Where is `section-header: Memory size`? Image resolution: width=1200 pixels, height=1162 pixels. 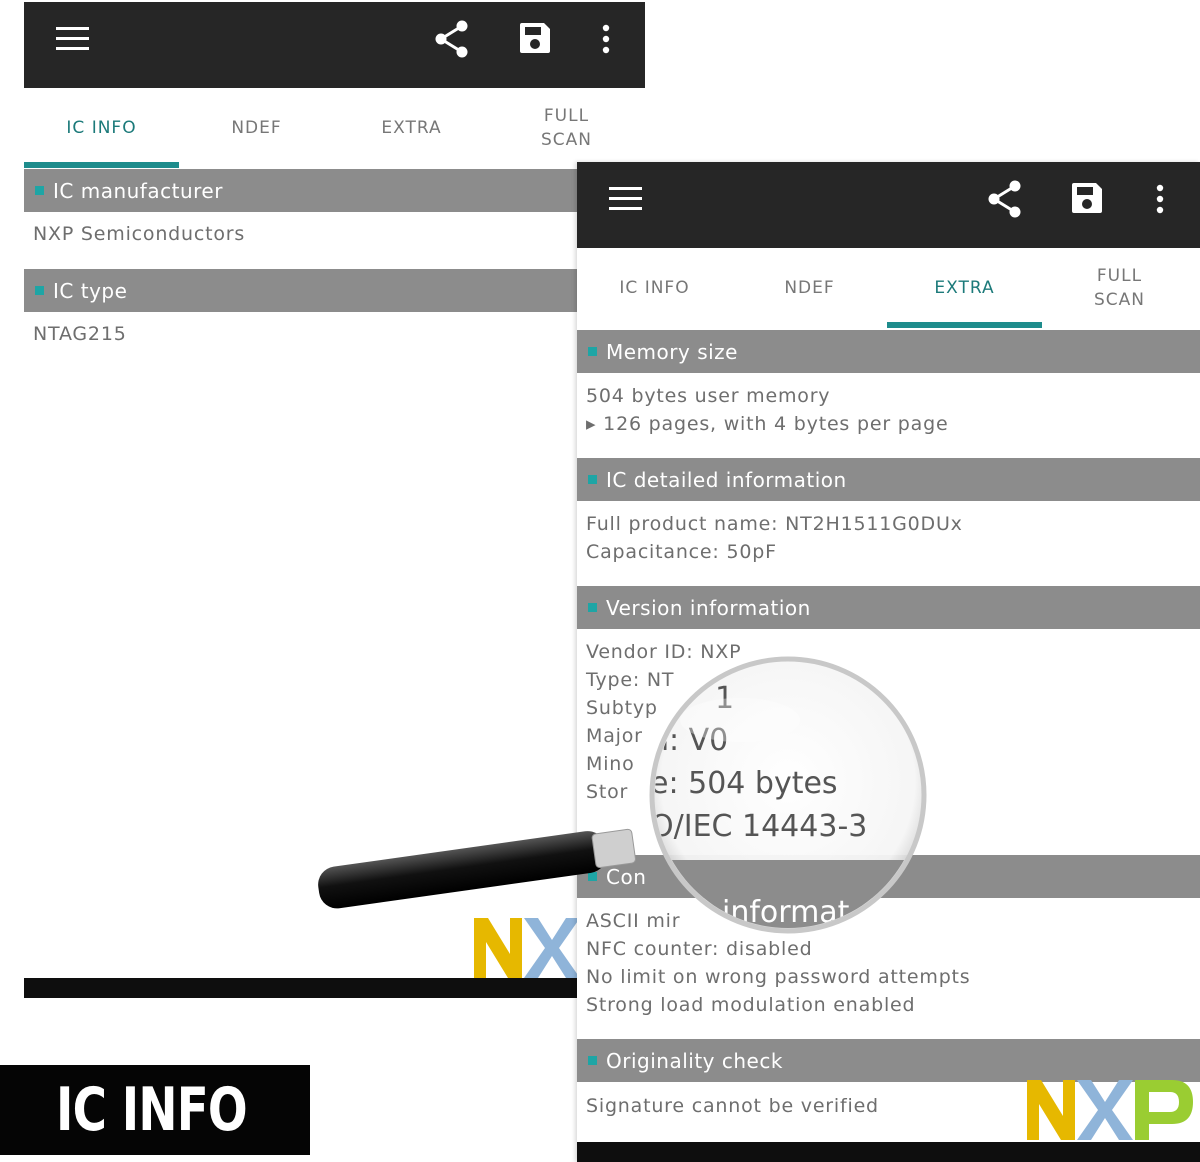 section-header: Memory size is located at coordinates (888, 351).